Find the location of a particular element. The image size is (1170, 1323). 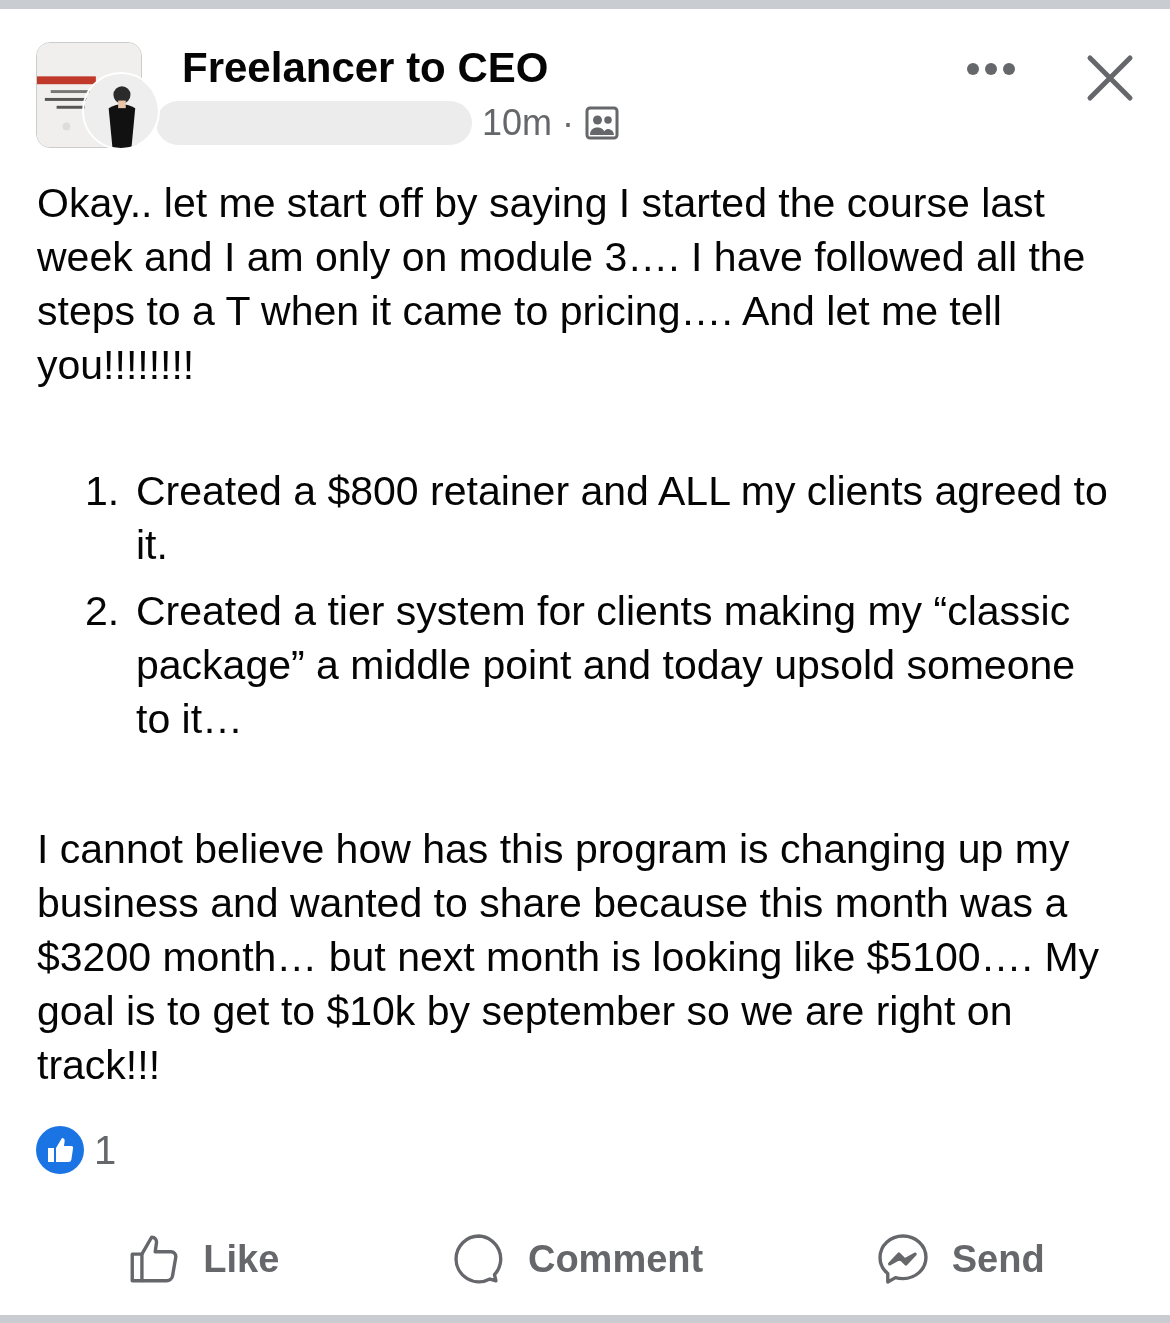

like-button: Like is located at coordinates (202, 1259).